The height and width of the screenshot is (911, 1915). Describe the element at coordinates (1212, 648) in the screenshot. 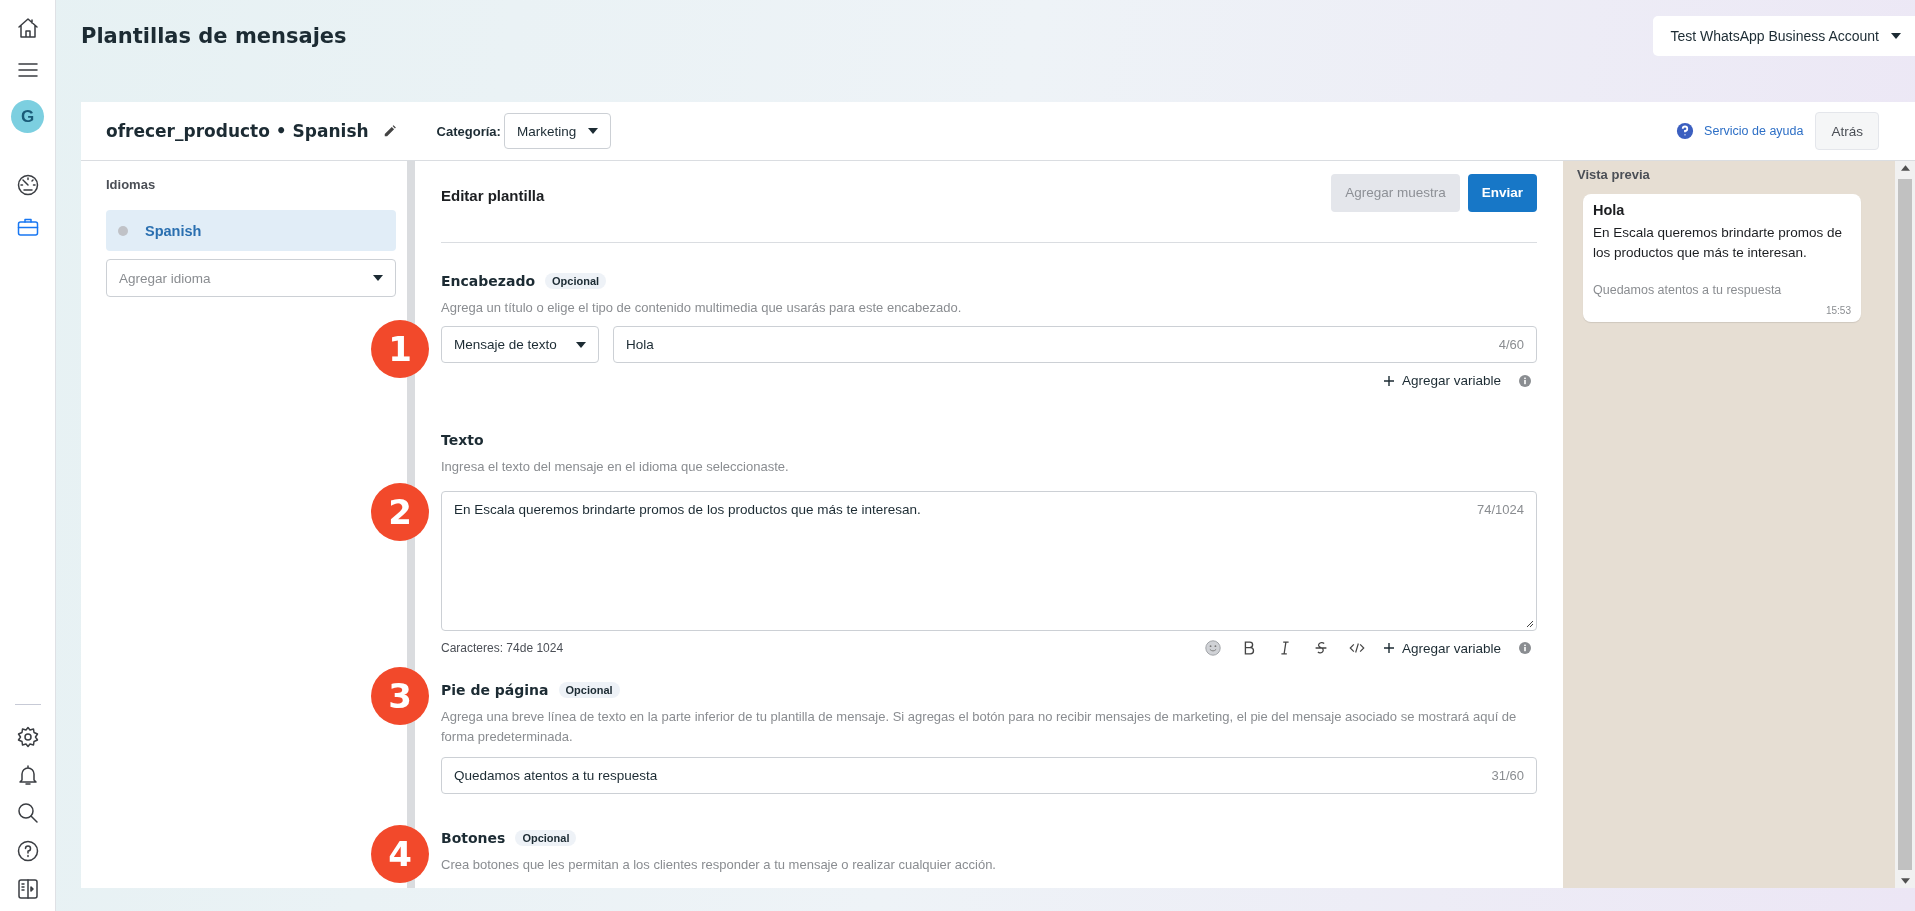

I see `emoji-icon` at that location.